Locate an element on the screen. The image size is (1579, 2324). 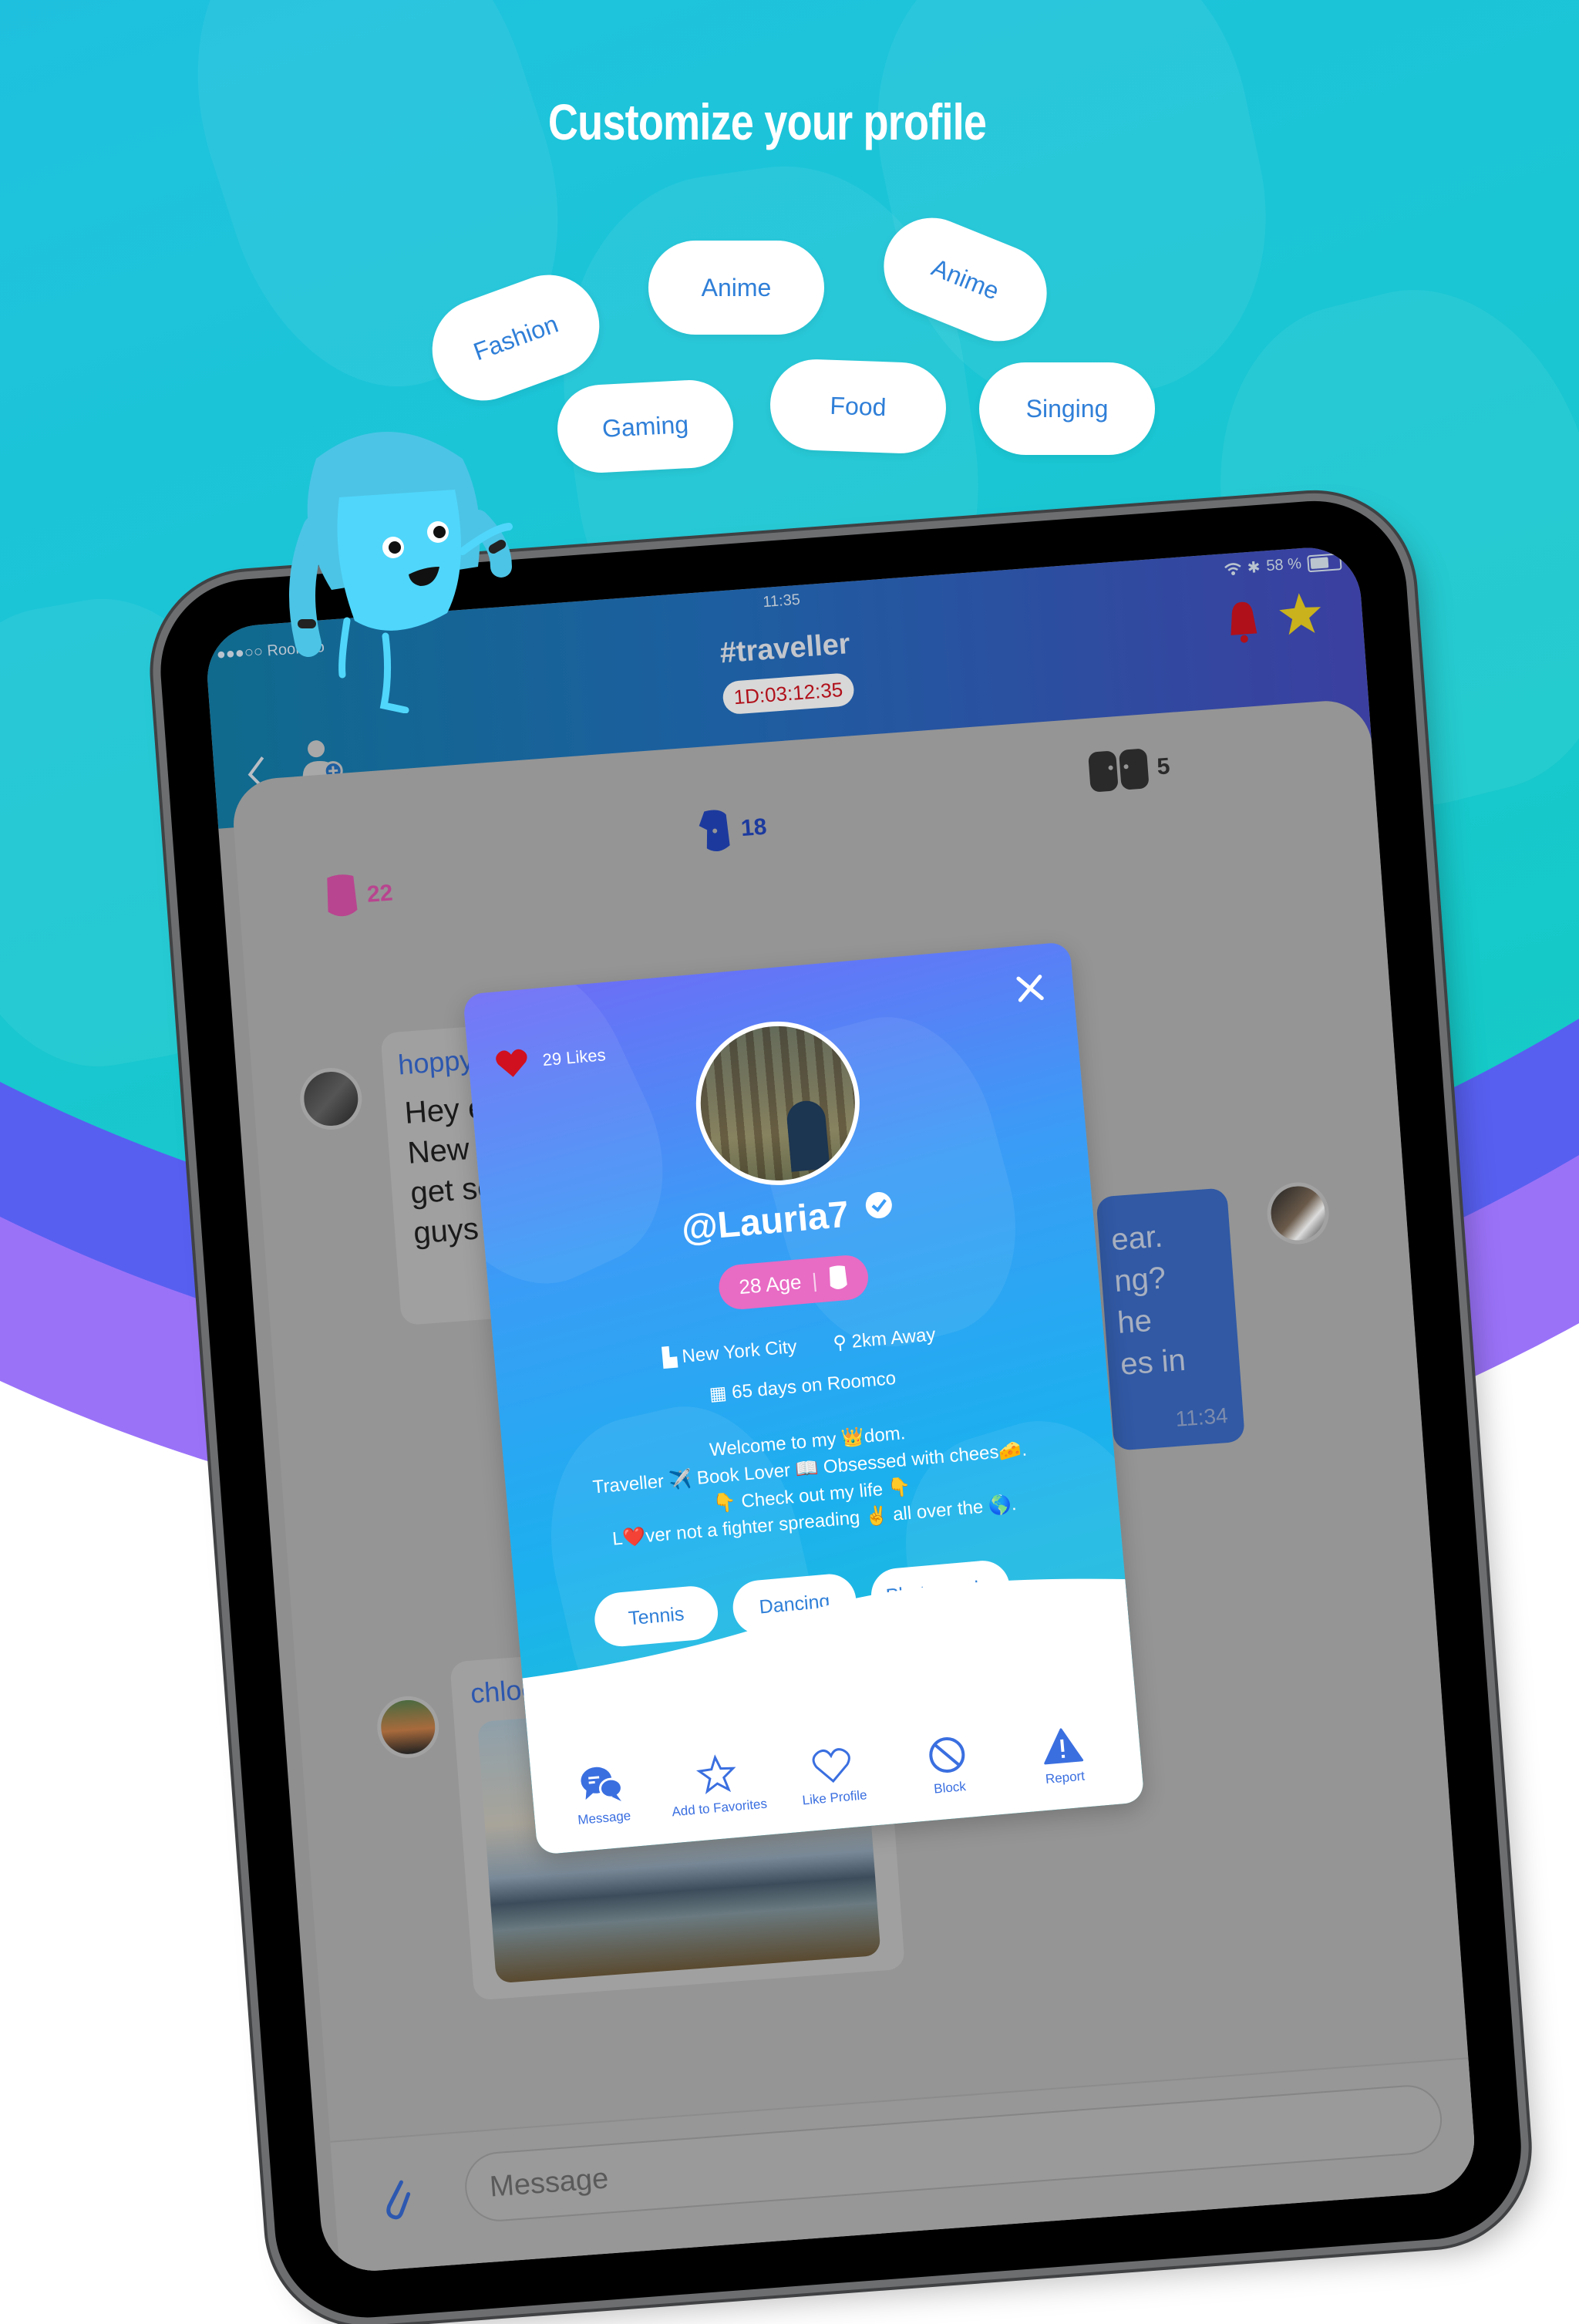
bell-icon is located at coordinates (1243, 622).